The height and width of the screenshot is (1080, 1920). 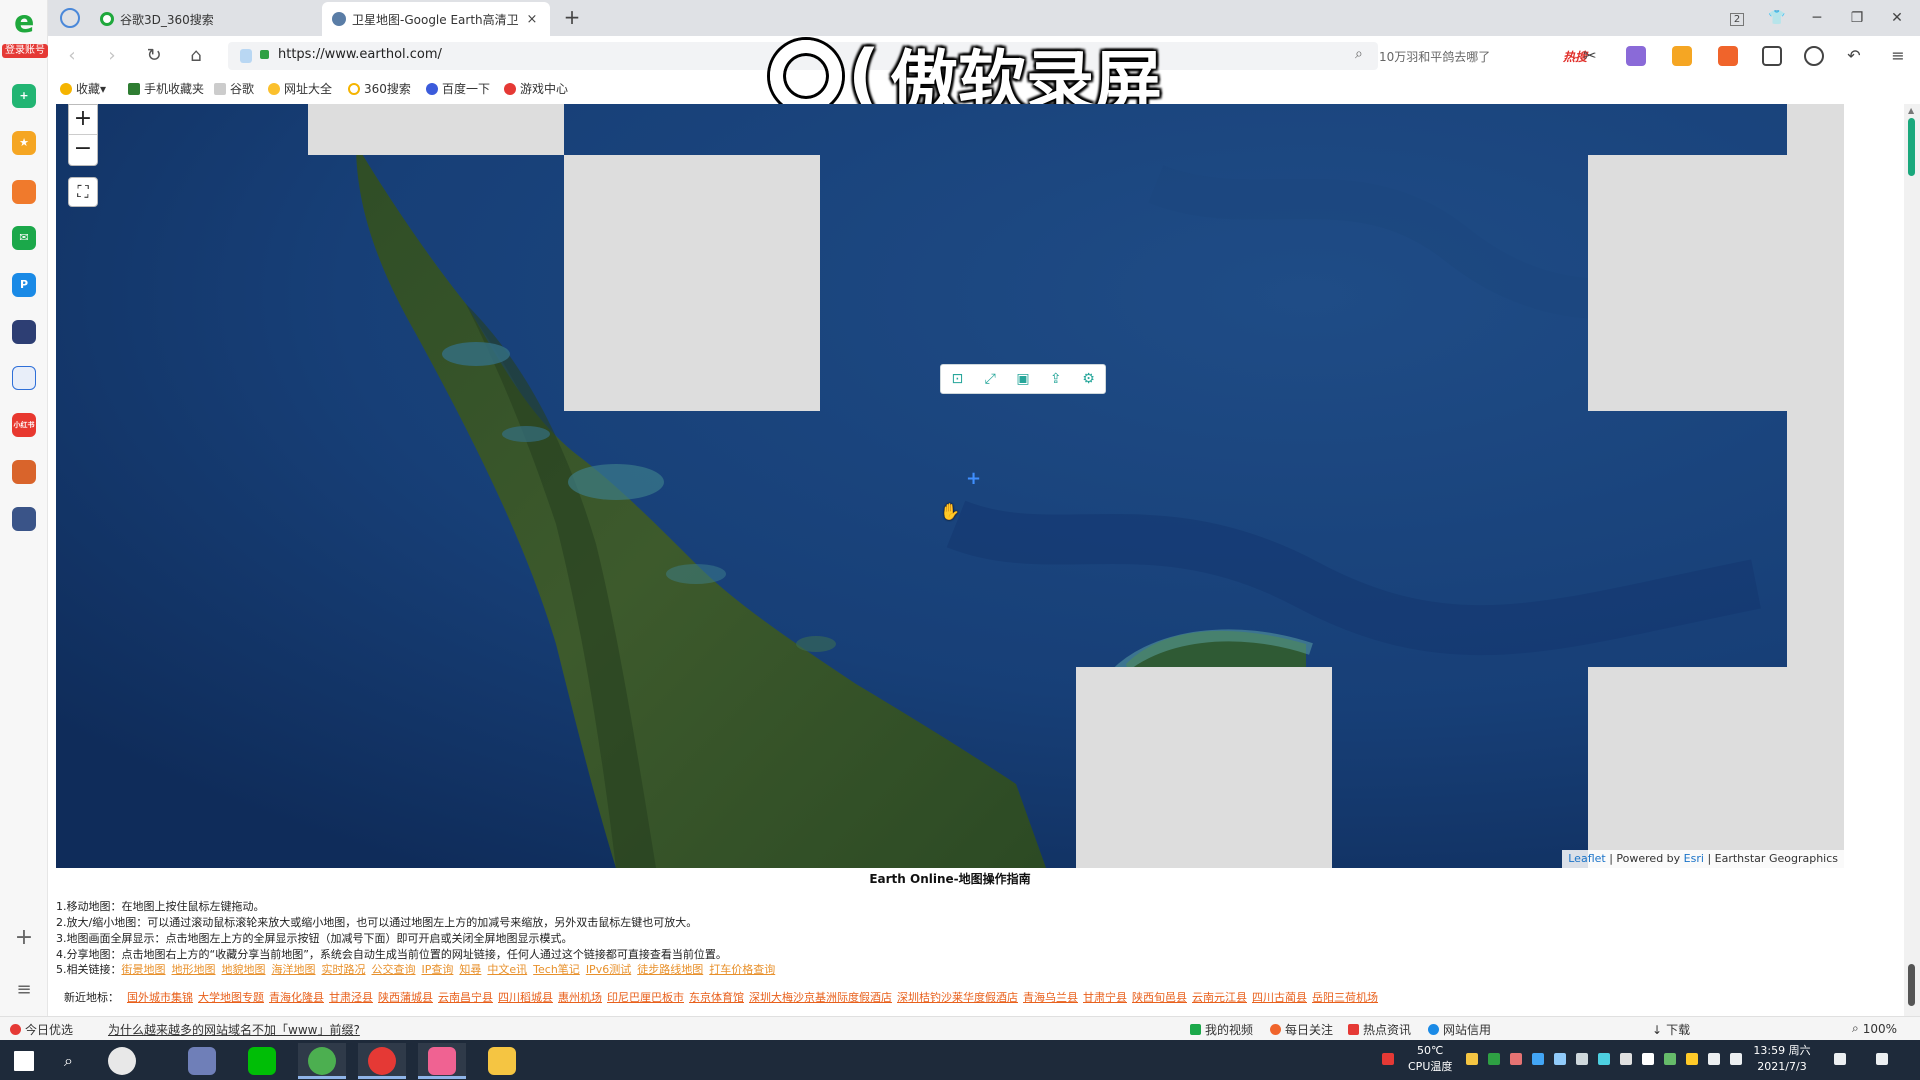 What do you see at coordinates (262, 1061) in the screenshot?
I see `taskbar-iqiyi` at bounding box center [262, 1061].